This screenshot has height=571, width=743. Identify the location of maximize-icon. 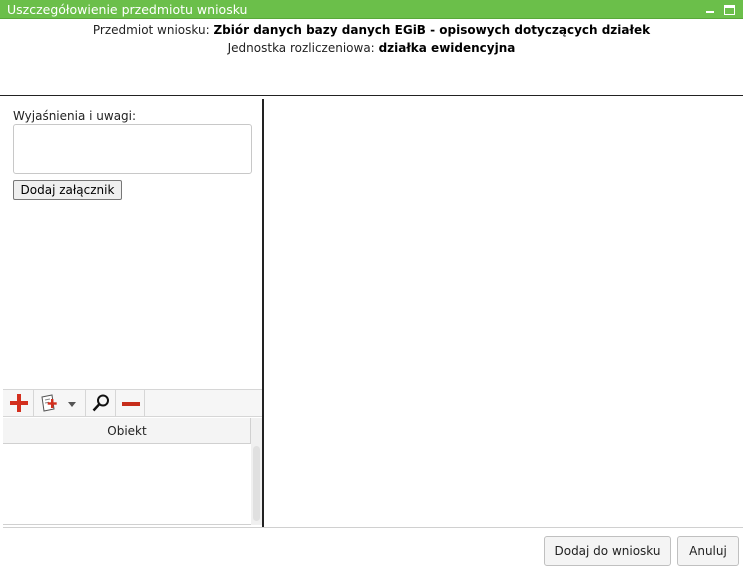
(729, 10).